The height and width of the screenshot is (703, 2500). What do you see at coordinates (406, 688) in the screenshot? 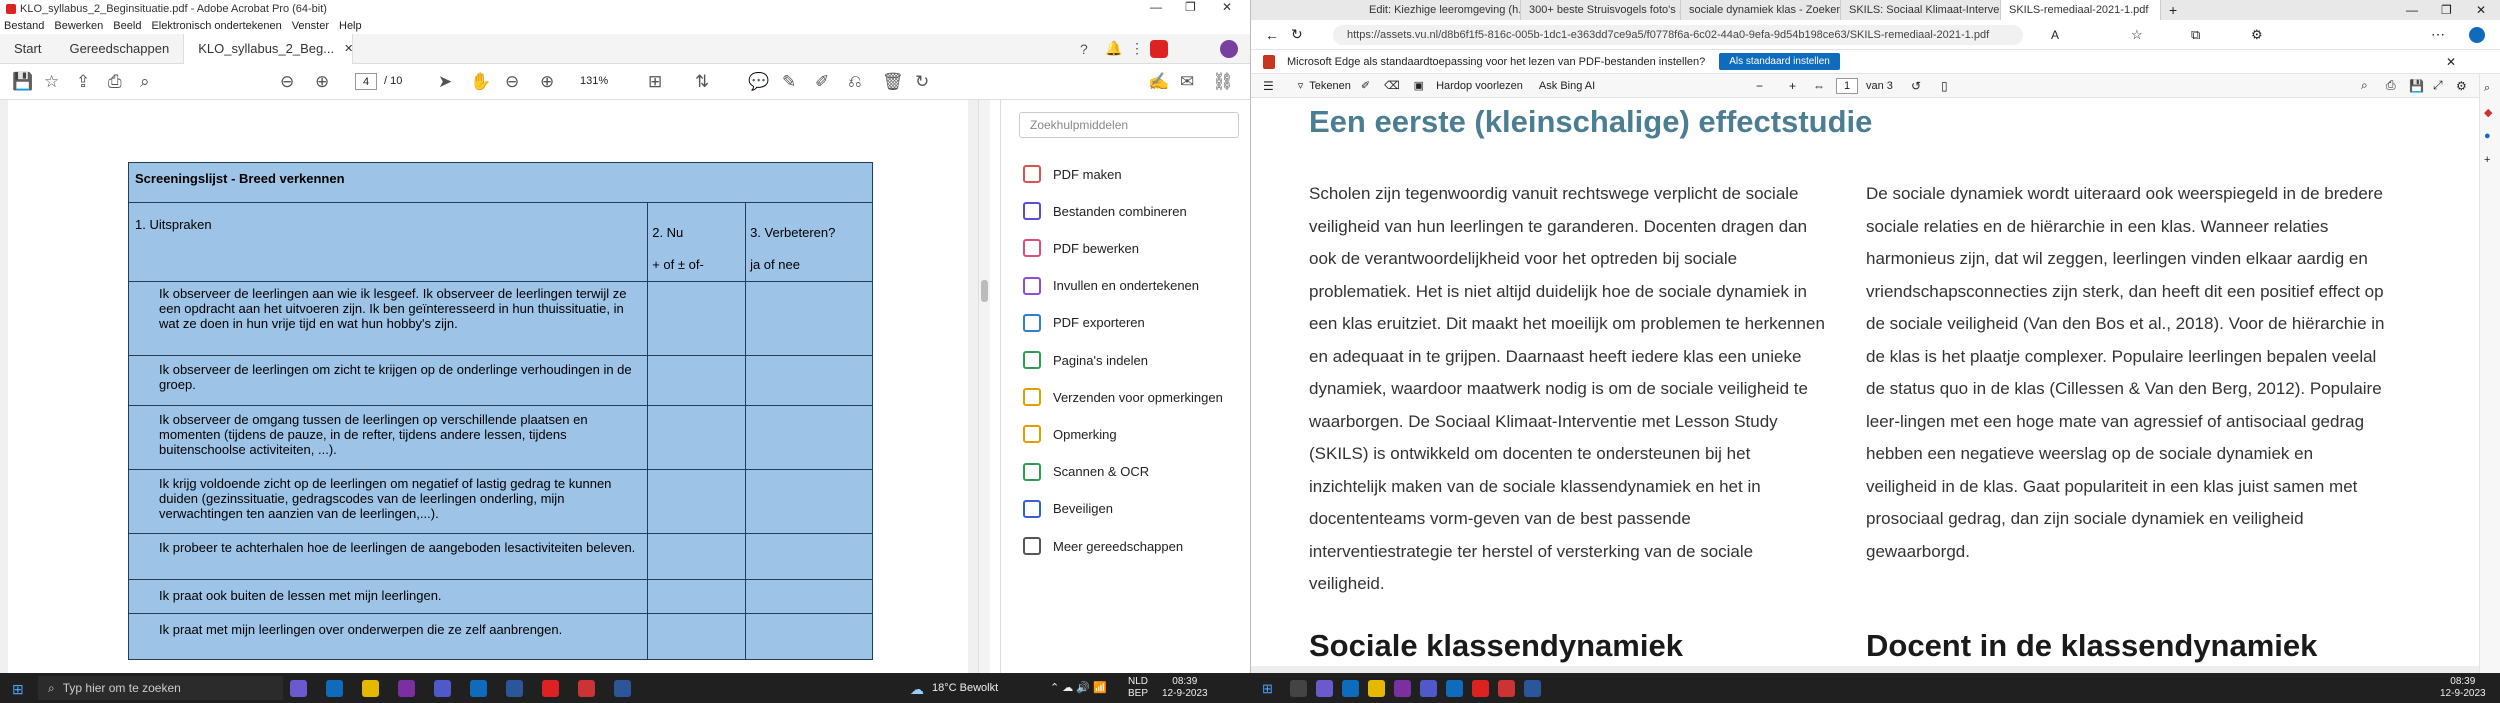
I see `onenote-app-icon` at bounding box center [406, 688].